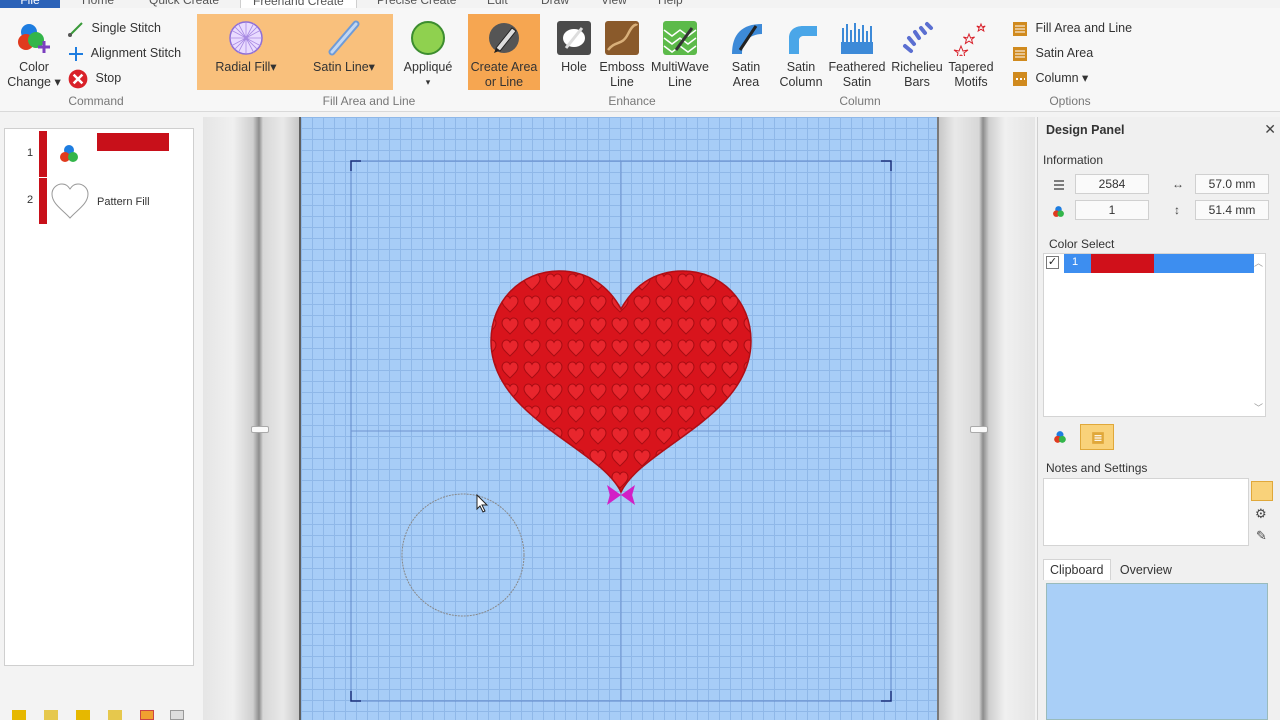 This screenshot has width=1280, height=720. I want to click on stitch-list-button, so click(1097, 437).